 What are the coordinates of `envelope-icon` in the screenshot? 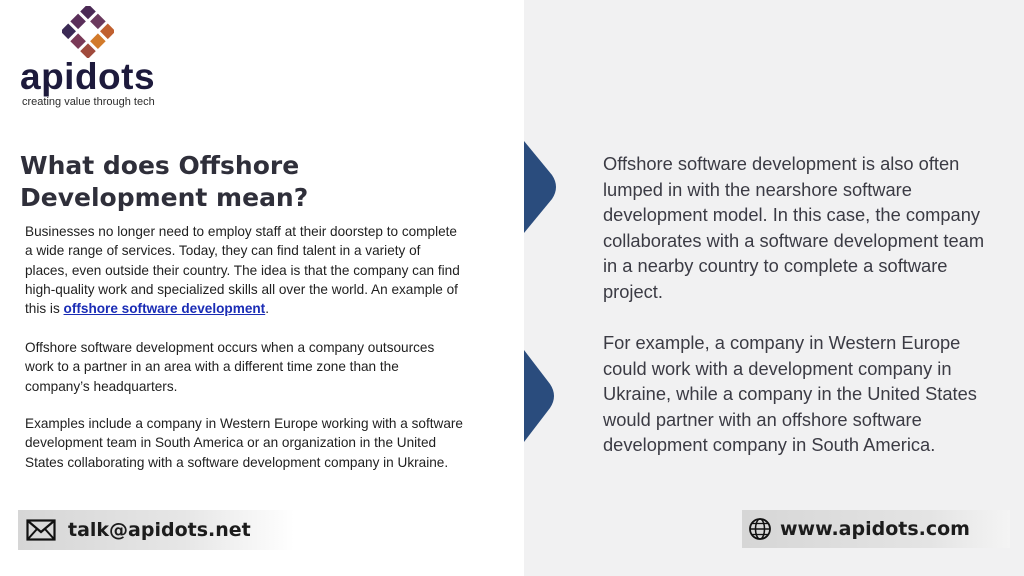 It's located at (42, 530).